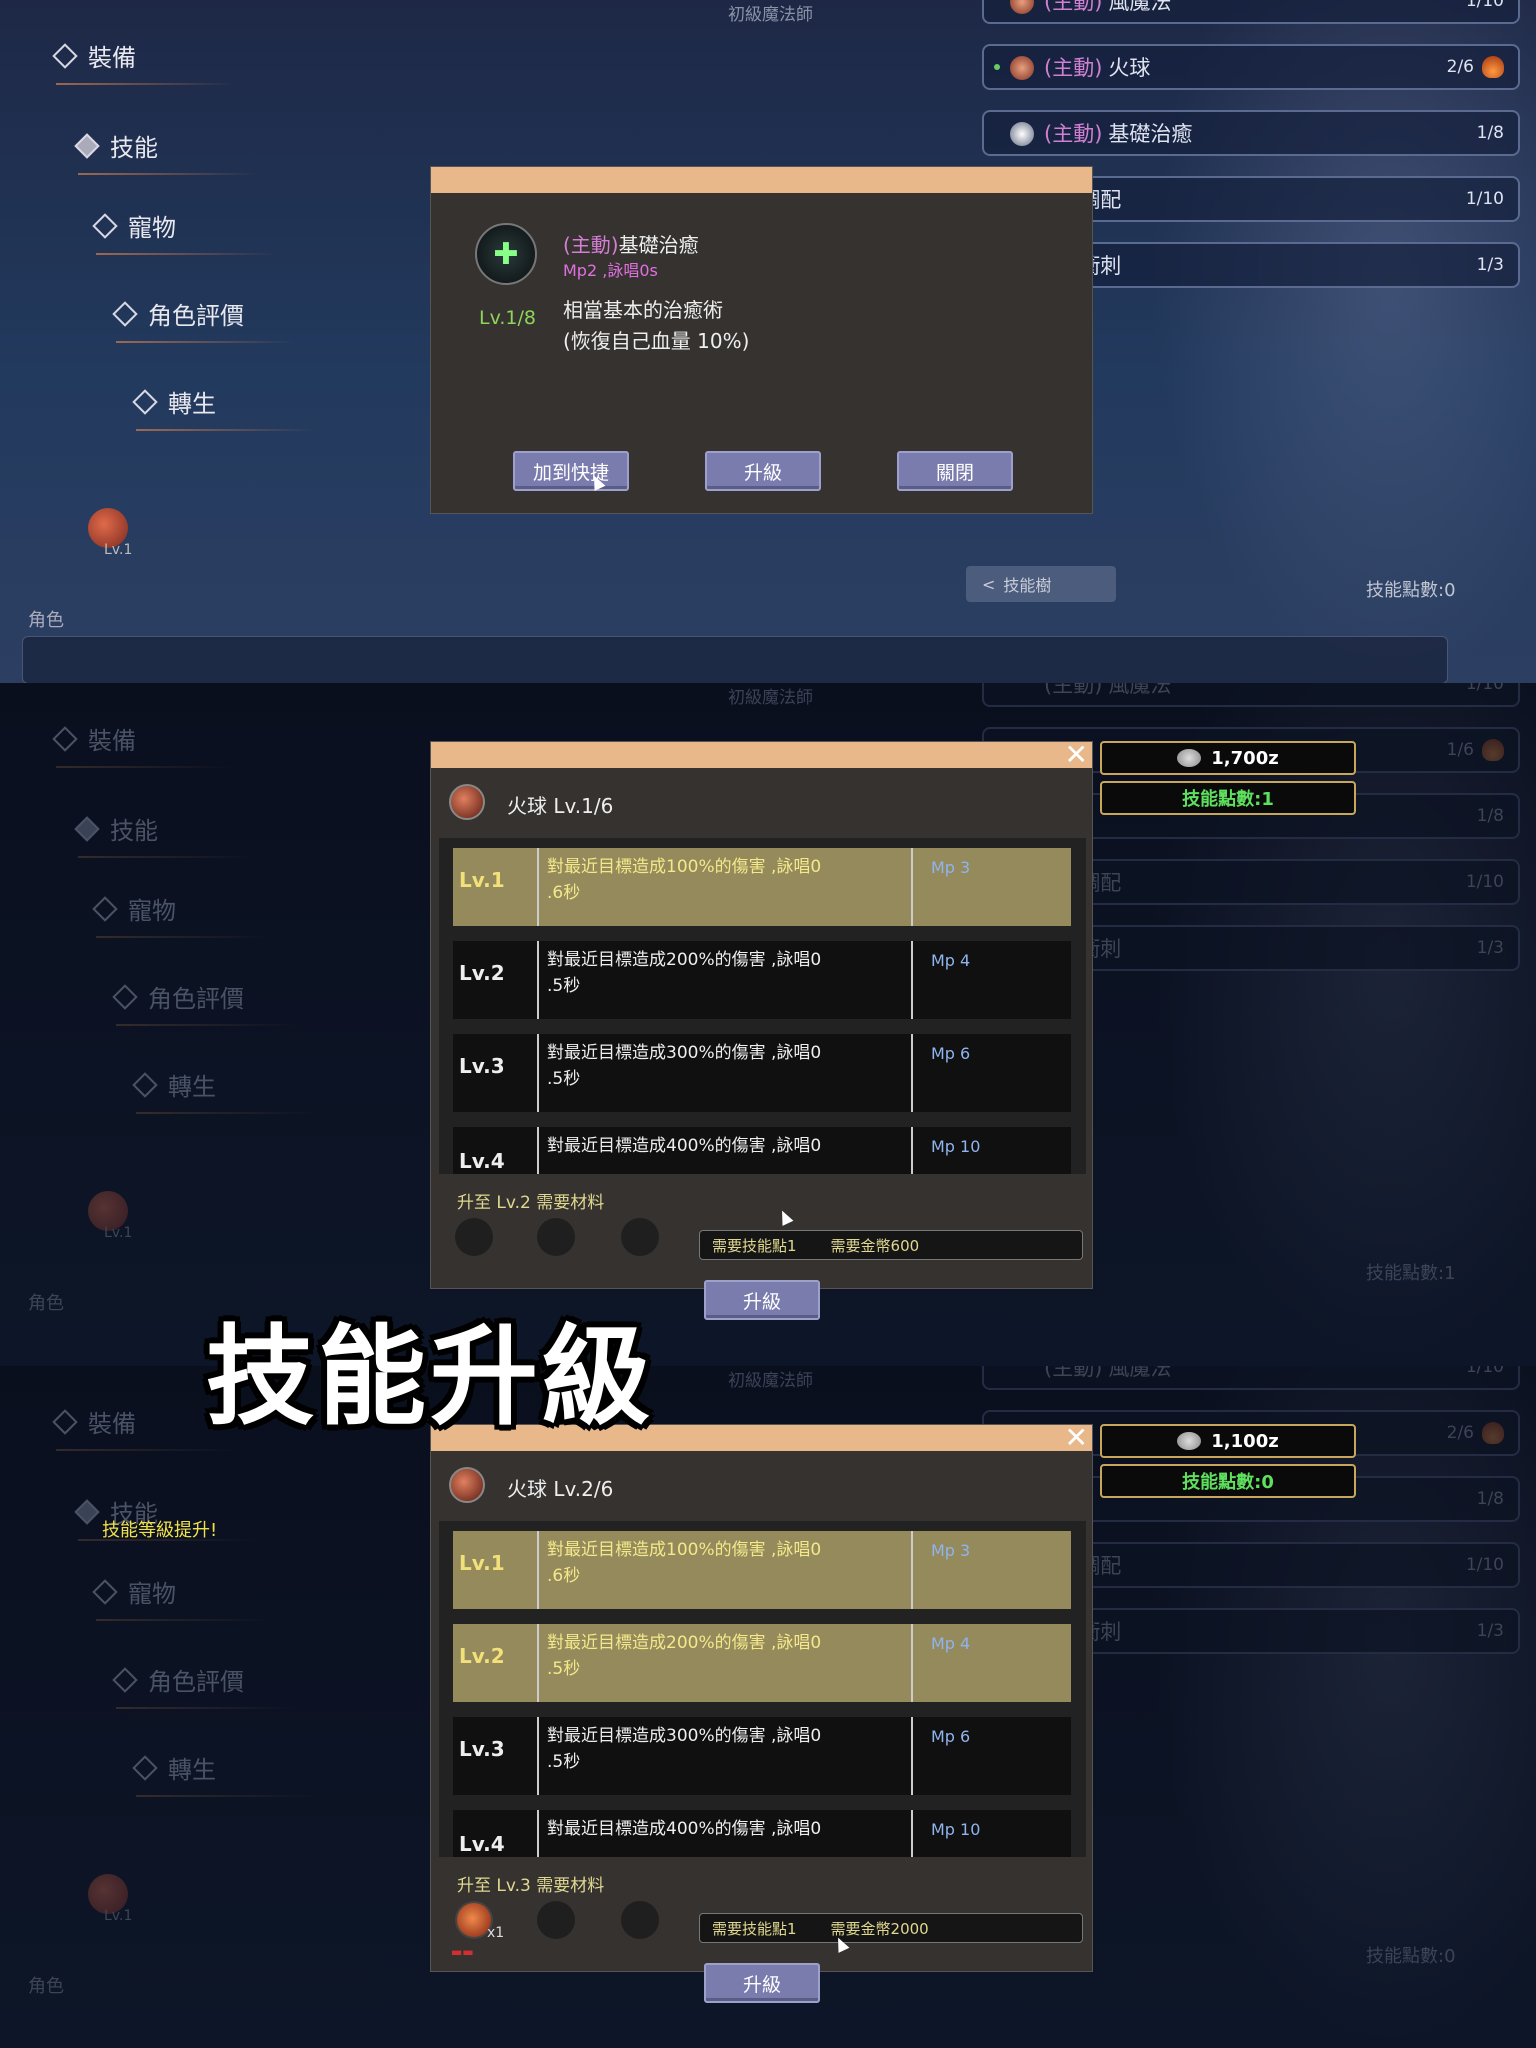 The width and height of the screenshot is (1536, 2048). Describe the element at coordinates (726, 1756) in the screenshot. I see `level-description: 對最近目標造成300%的傷害 ,詠唱0 .5秒` at that location.